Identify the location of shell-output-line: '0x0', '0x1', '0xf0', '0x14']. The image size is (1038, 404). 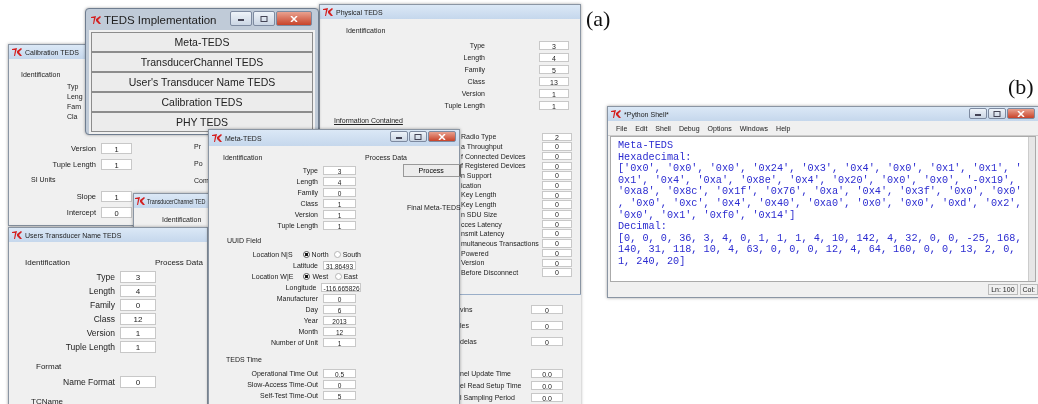
(707, 215).